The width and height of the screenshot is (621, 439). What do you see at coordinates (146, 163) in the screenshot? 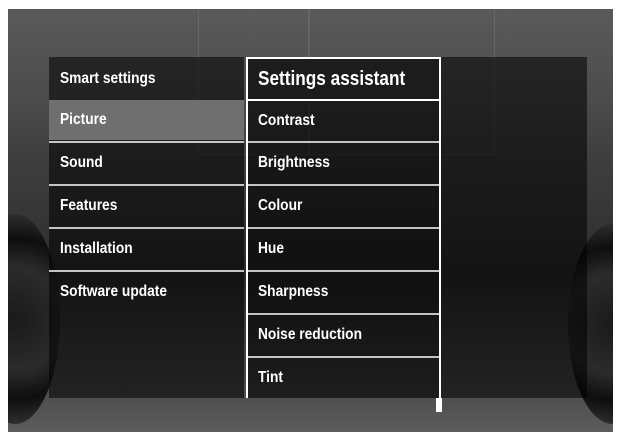
I see `menu-item-sound: Sound` at bounding box center [146, 163].